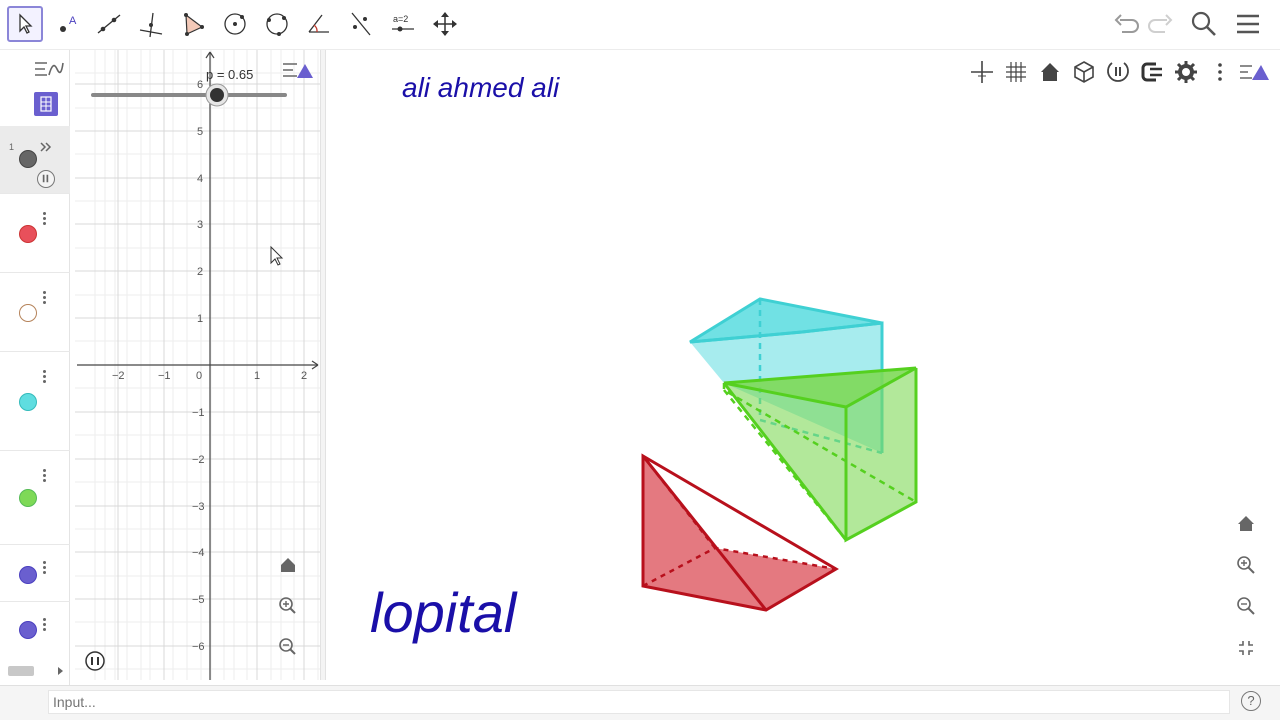  I want to click on undo-icon, so click(1126, 23).